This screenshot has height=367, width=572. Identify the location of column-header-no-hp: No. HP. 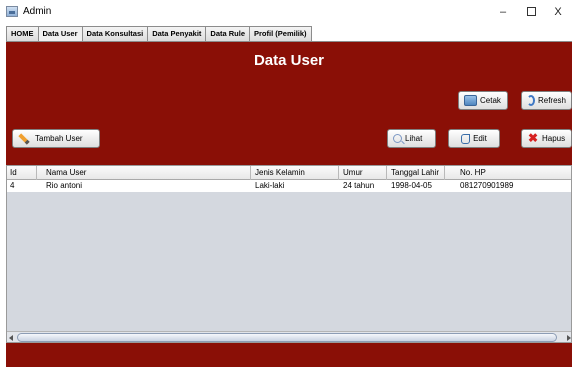
(514, 173).